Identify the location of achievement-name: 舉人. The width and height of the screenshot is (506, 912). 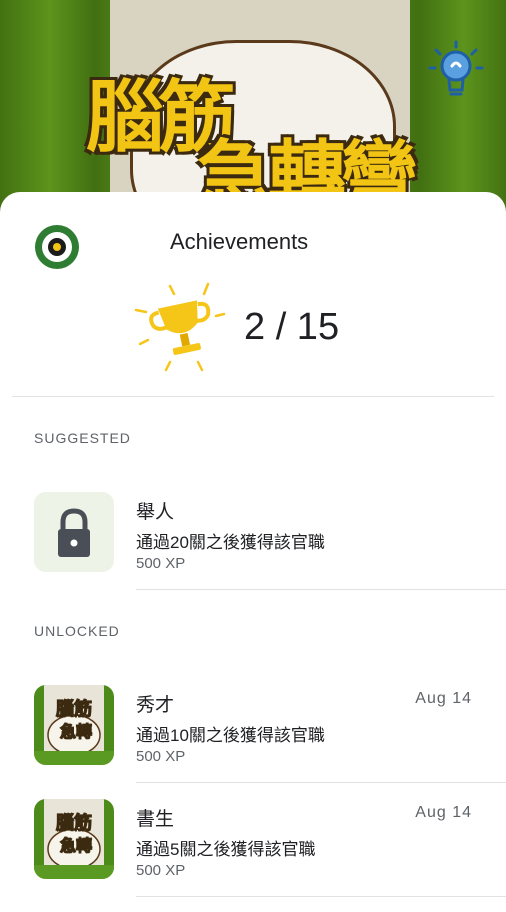
(155, 512).